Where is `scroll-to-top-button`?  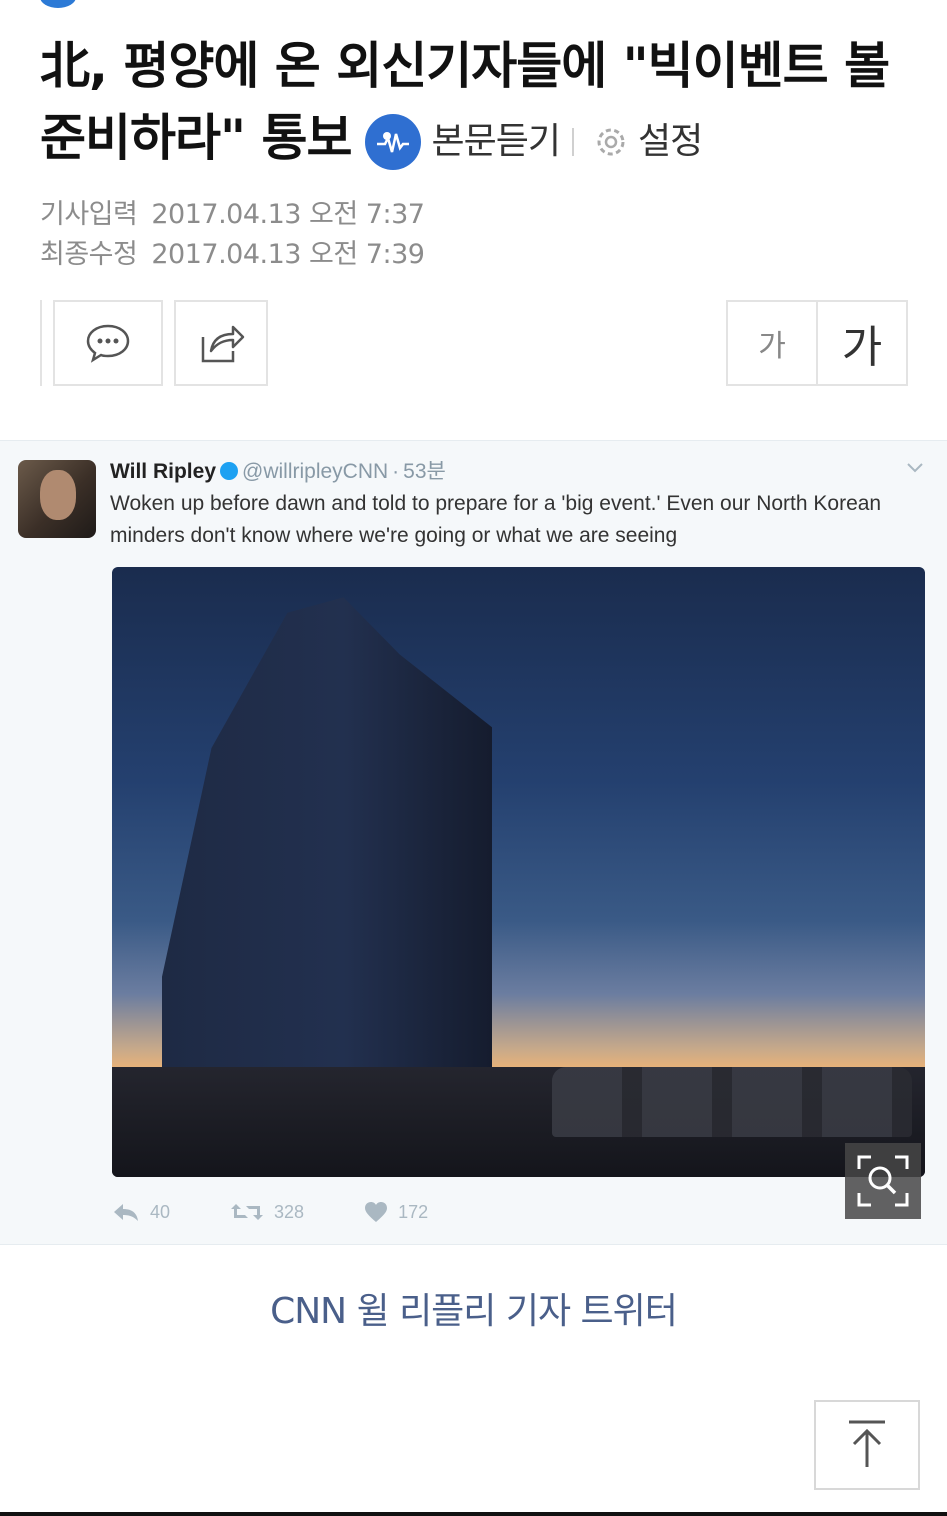 scroll-to-top-button is located at coordinates (867, 1445).